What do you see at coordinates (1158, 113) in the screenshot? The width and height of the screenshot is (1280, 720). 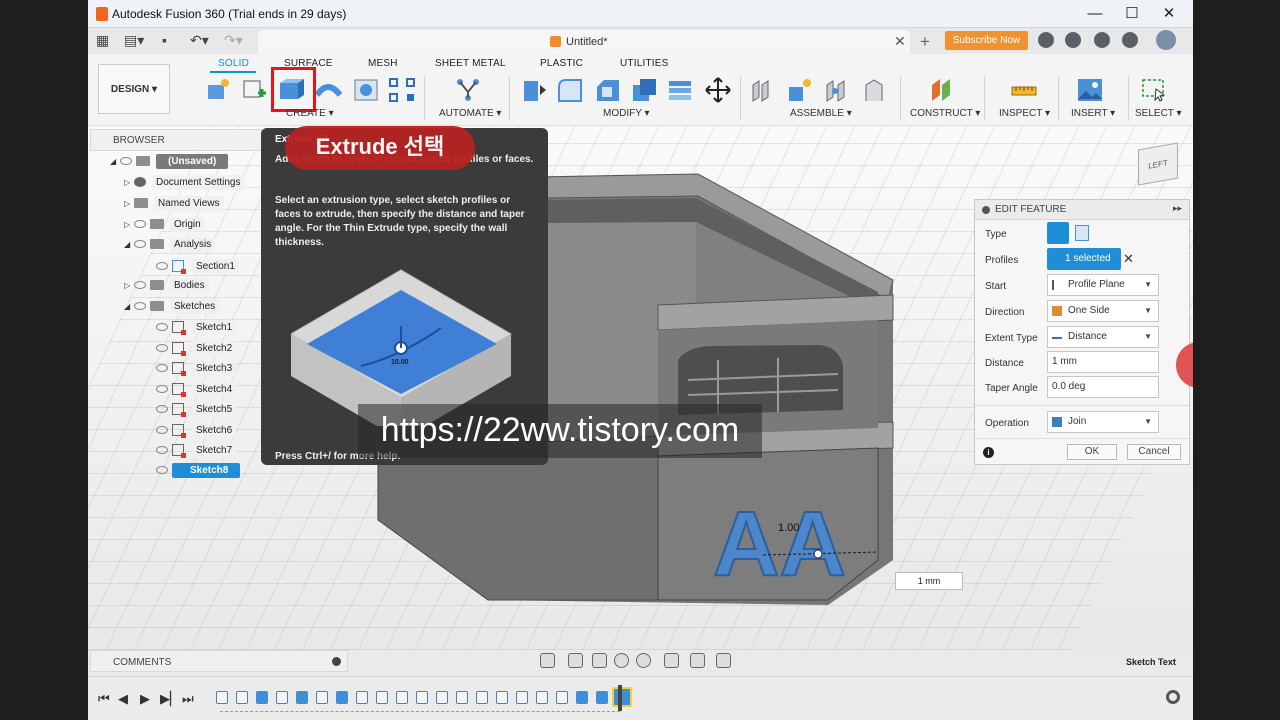 I see `select-menu: SELECT ▾` at bounding box center [1158, 113].